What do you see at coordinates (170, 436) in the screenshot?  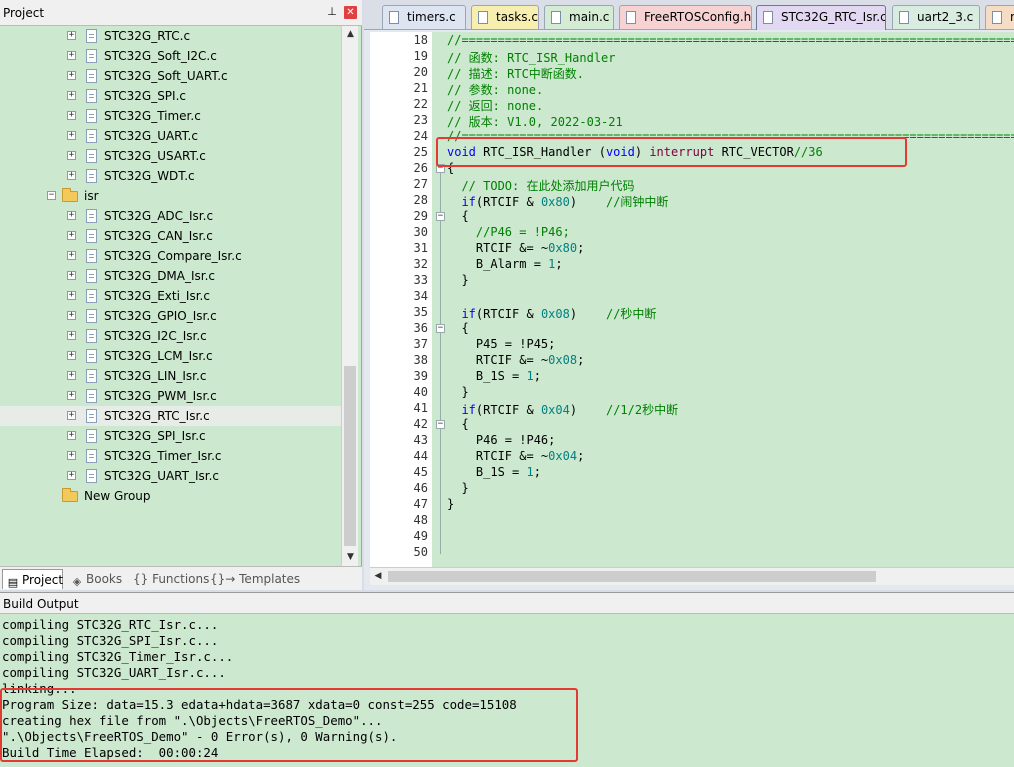 I see `tree-file: + STC32G_SPI_Isr.c` at bounding box center [170, 436].